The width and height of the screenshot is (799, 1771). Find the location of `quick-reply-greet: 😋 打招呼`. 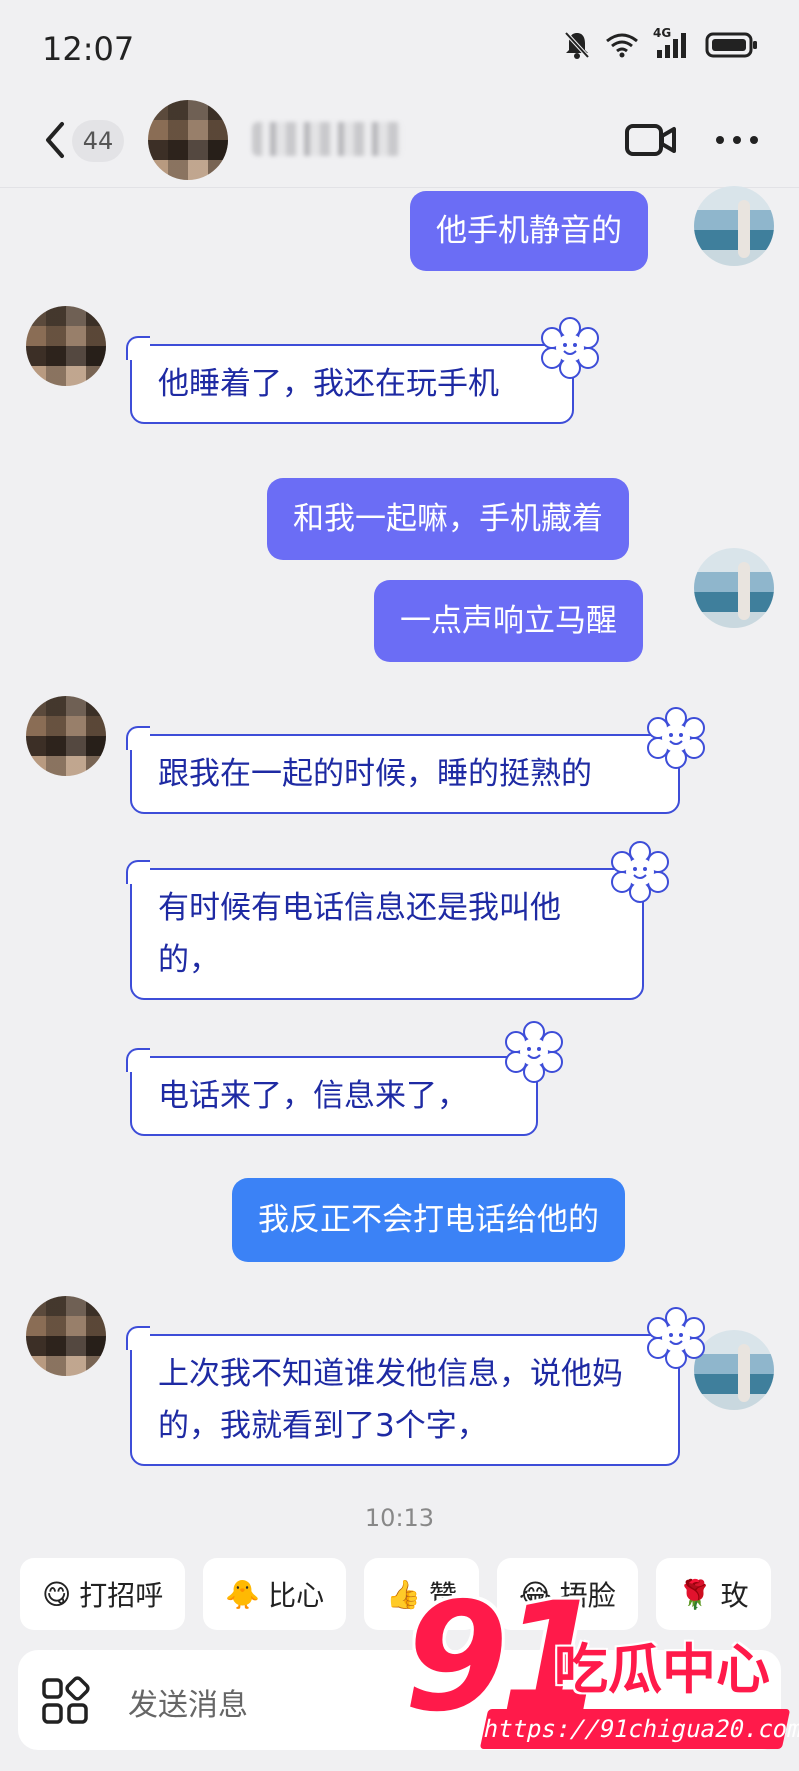

quick-reply-greet: 😋 打招呼 is located at coordinates (103, 1594).